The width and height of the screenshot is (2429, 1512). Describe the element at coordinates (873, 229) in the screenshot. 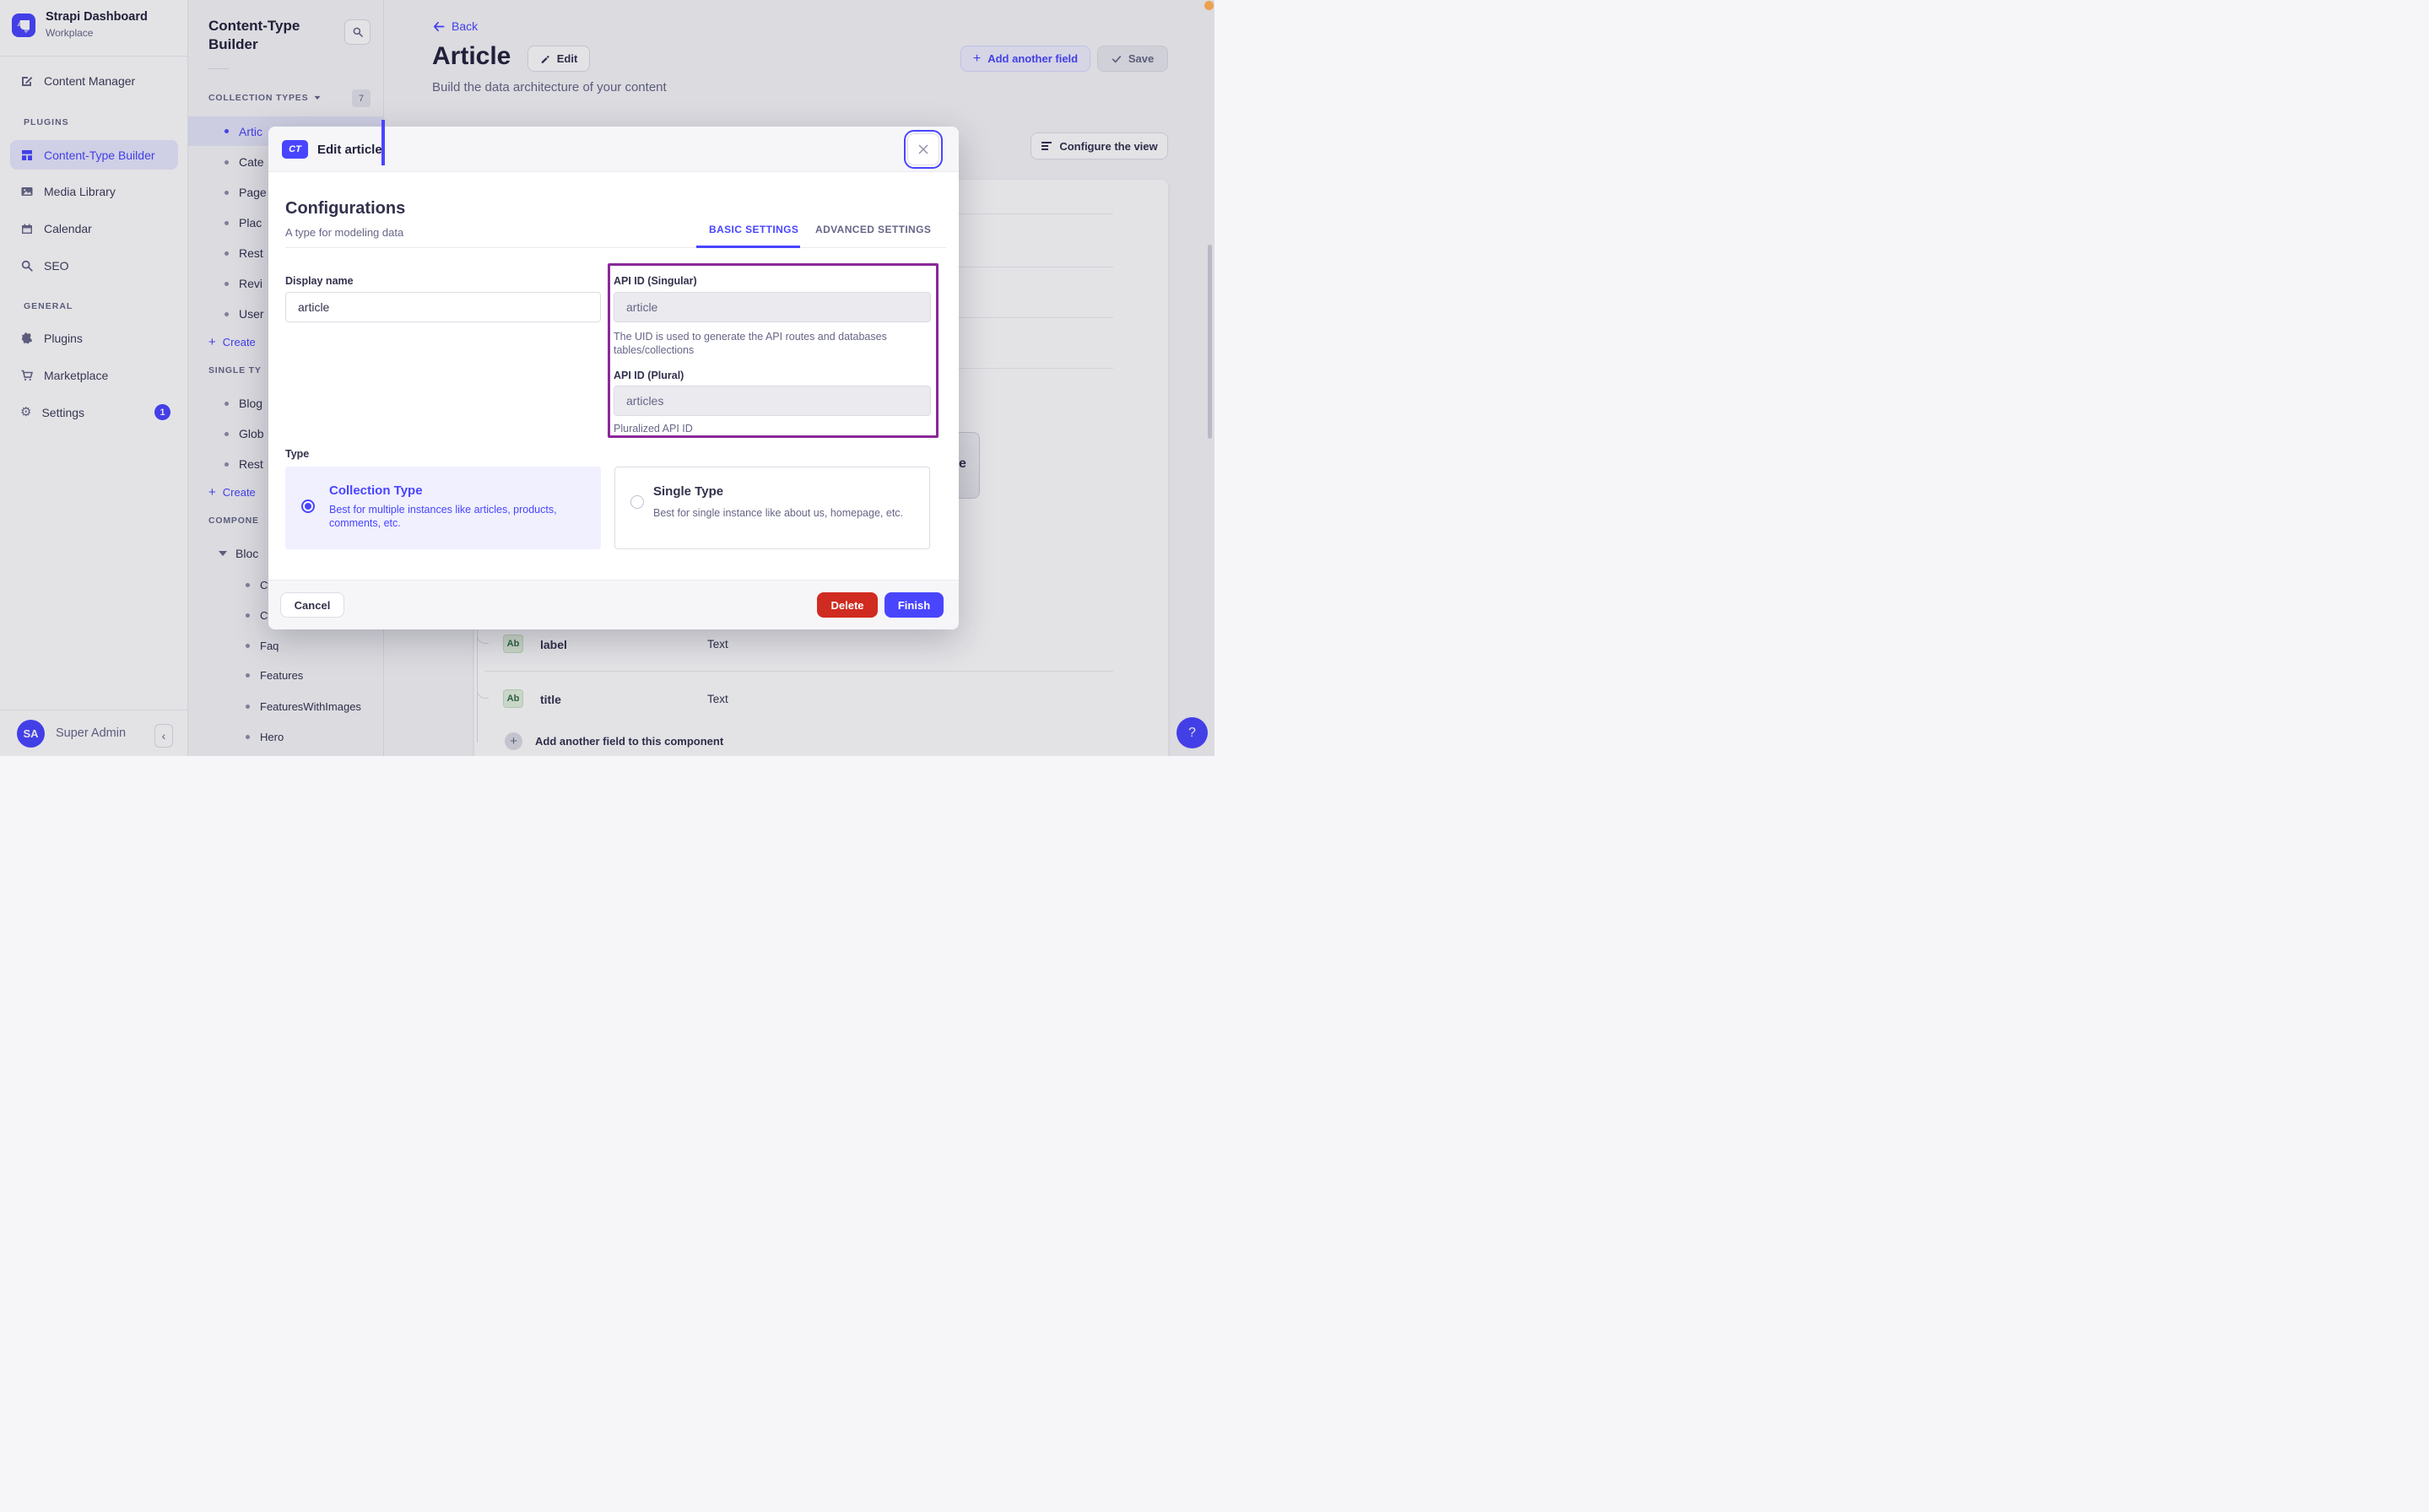

I see `tab-advanced-settings: ADVANCED SETTINGS` at that location.